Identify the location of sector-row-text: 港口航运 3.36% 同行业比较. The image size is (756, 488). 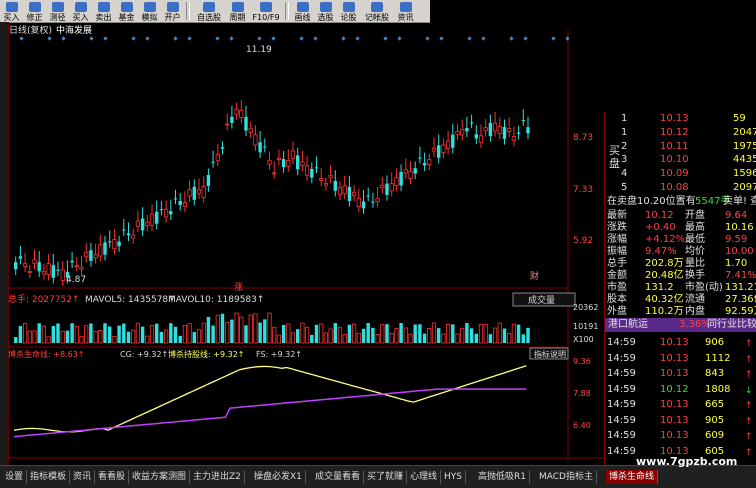
(680, 325).